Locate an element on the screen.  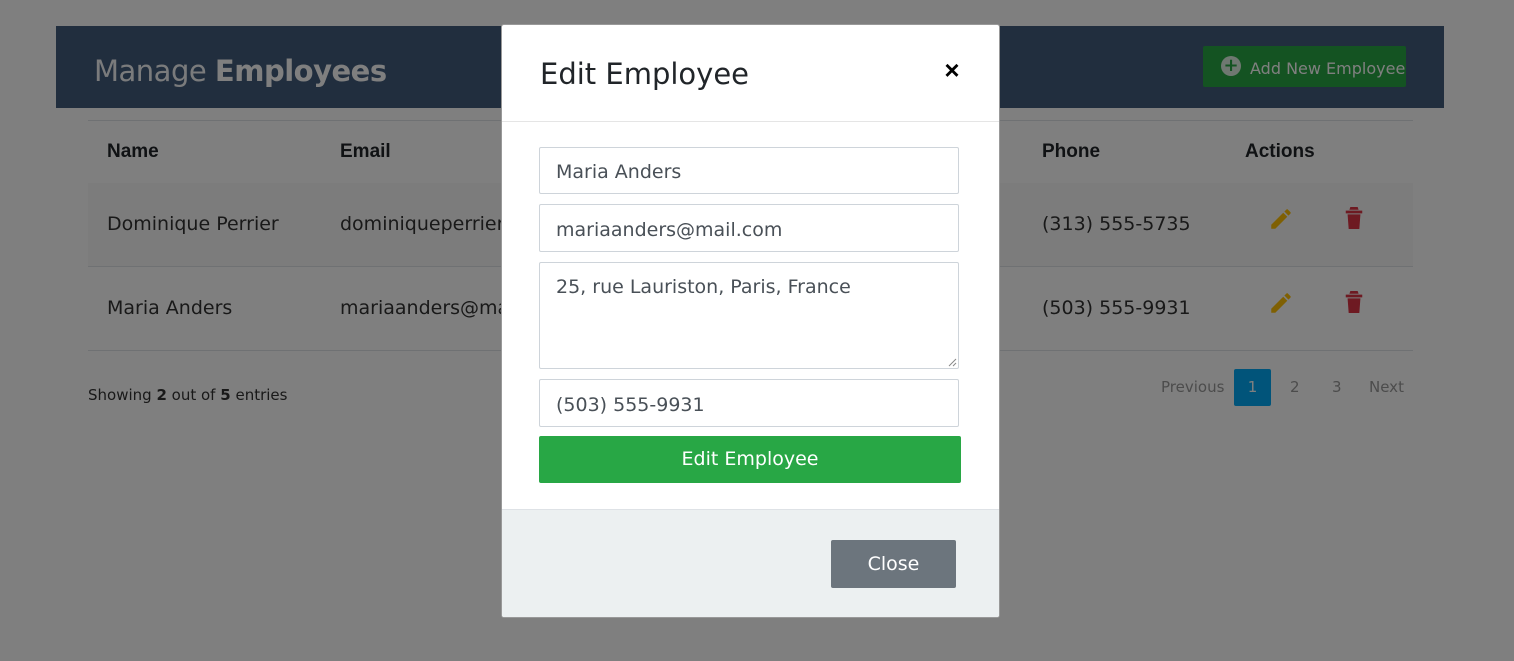
email-field: mariaanders@mail.com is located at coordinates (749, 228).